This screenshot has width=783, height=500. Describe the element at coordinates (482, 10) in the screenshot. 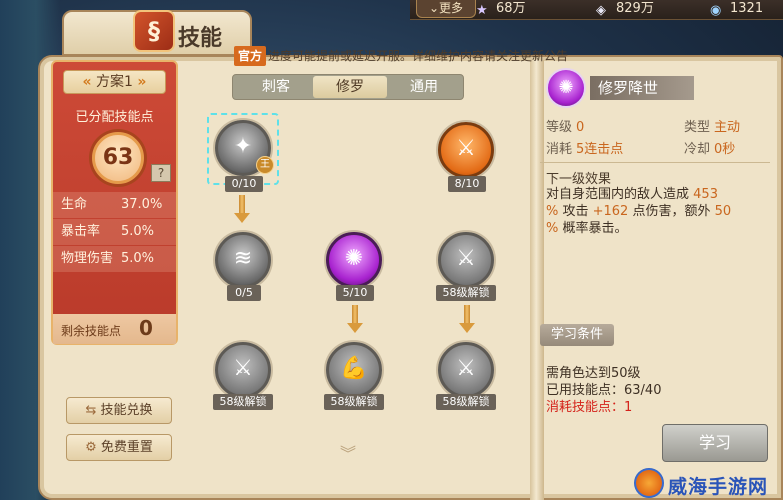

I see `star-icon: ★` at that location.